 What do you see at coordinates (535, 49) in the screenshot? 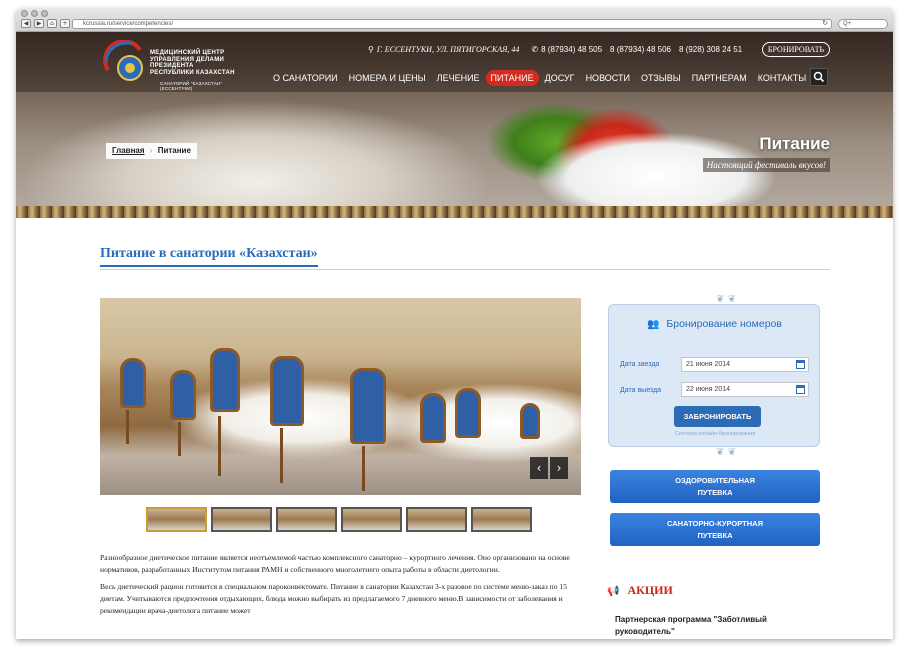
I see `phone-icon: ✆` at bounding box center [535, 49].